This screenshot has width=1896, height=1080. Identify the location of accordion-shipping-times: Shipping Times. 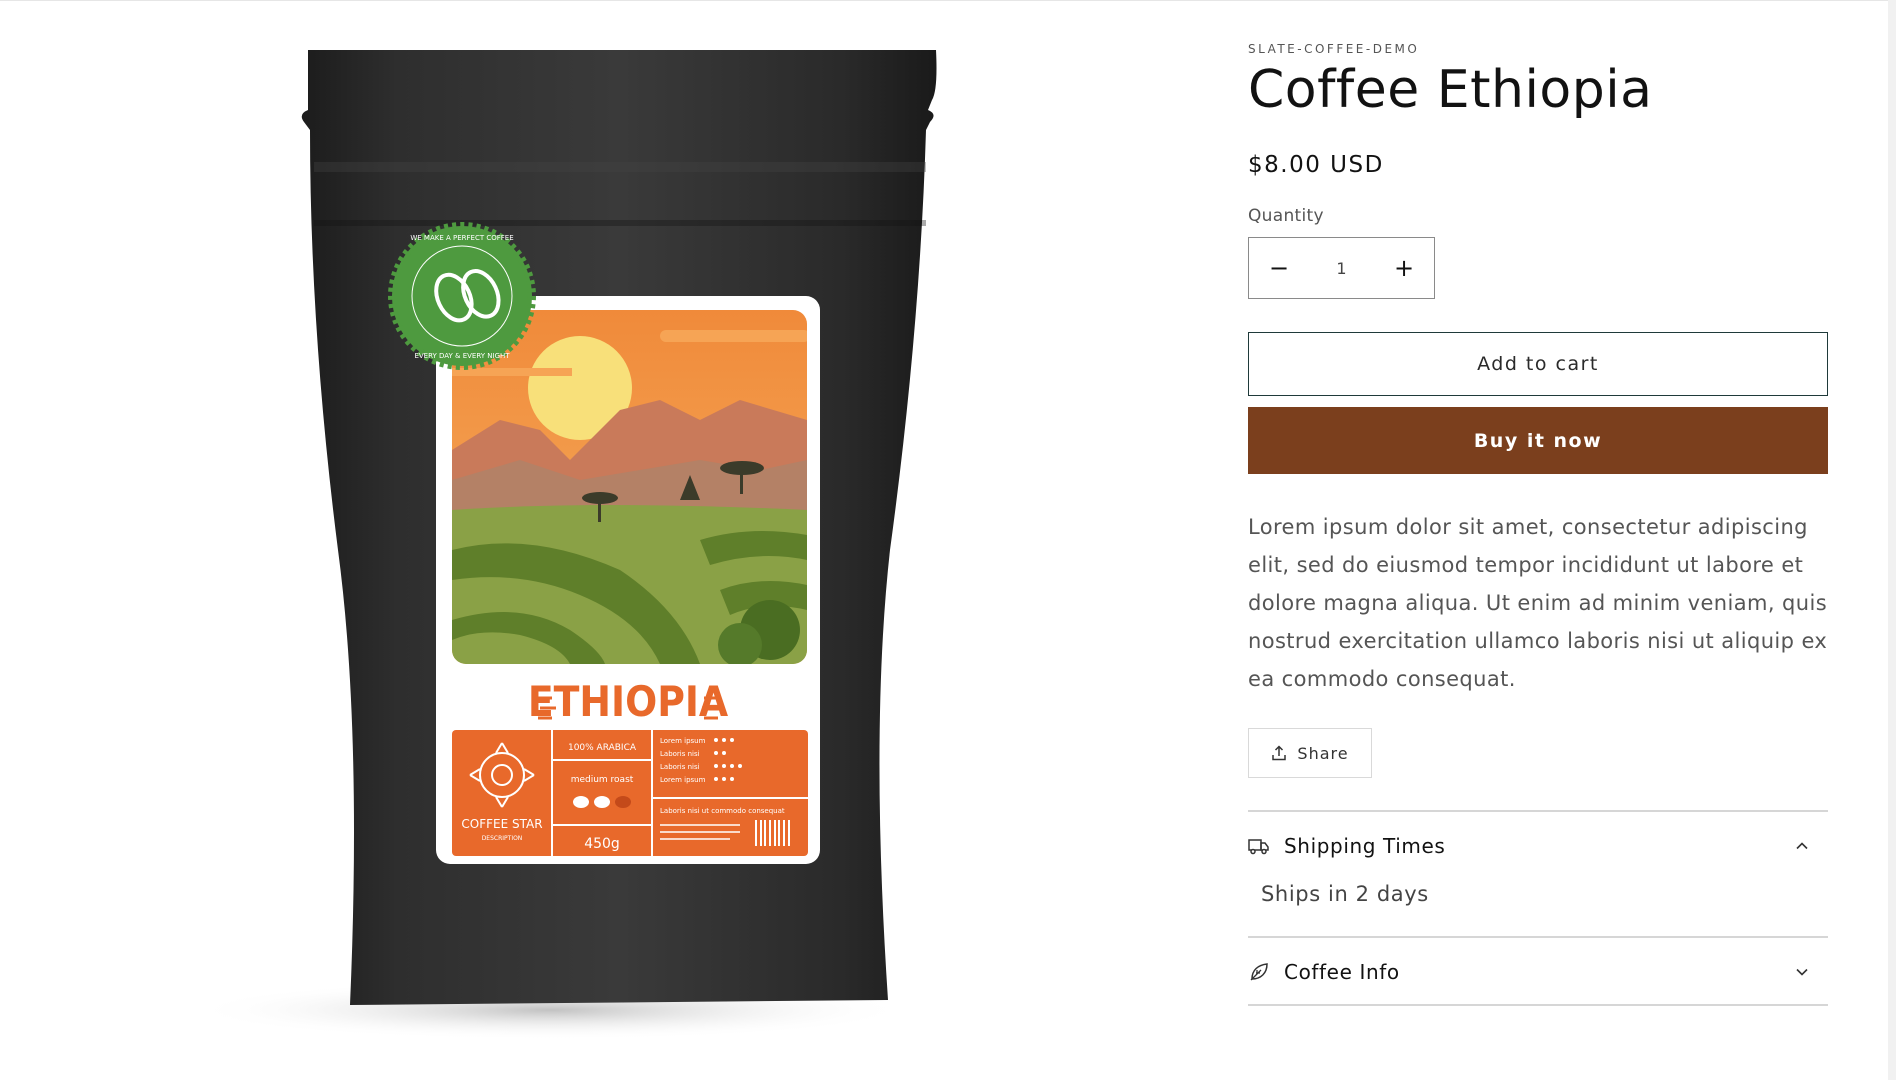
(1538, 846).